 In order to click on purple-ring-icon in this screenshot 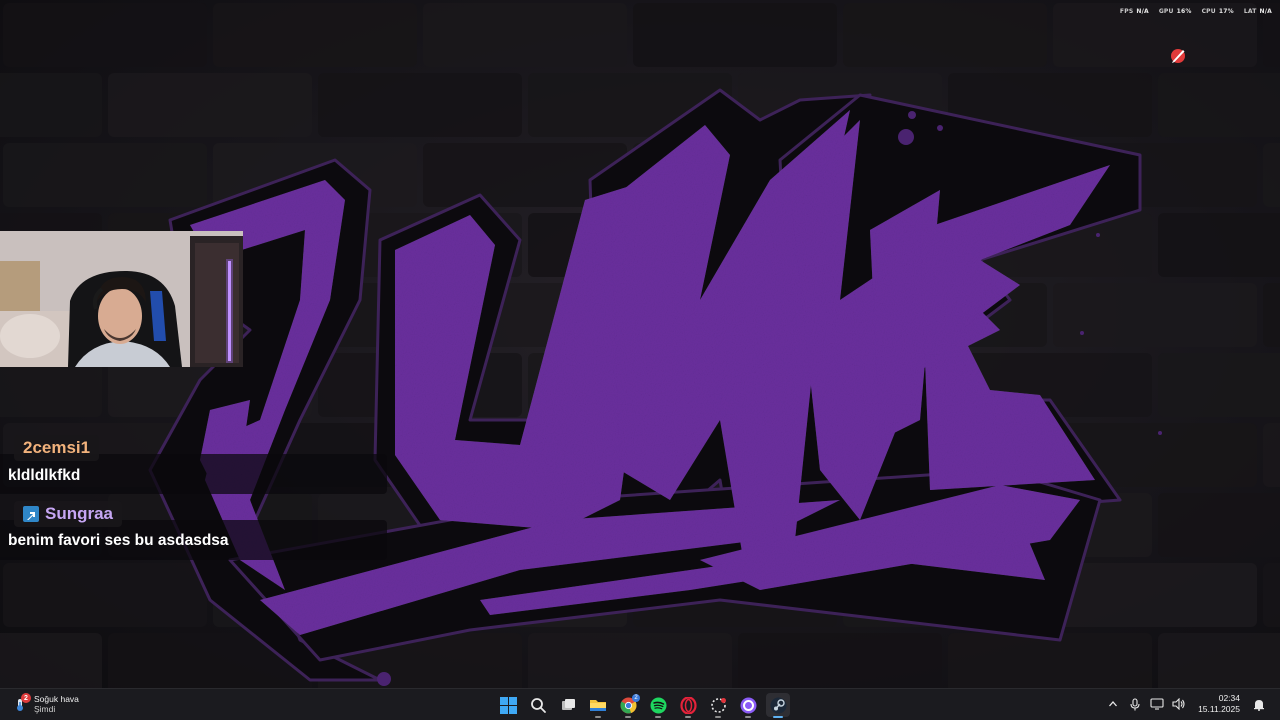, I will do `click(748, 705)`.